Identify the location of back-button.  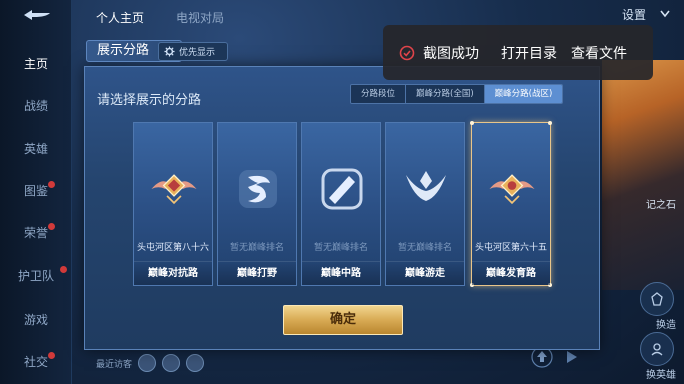
(37, 15).